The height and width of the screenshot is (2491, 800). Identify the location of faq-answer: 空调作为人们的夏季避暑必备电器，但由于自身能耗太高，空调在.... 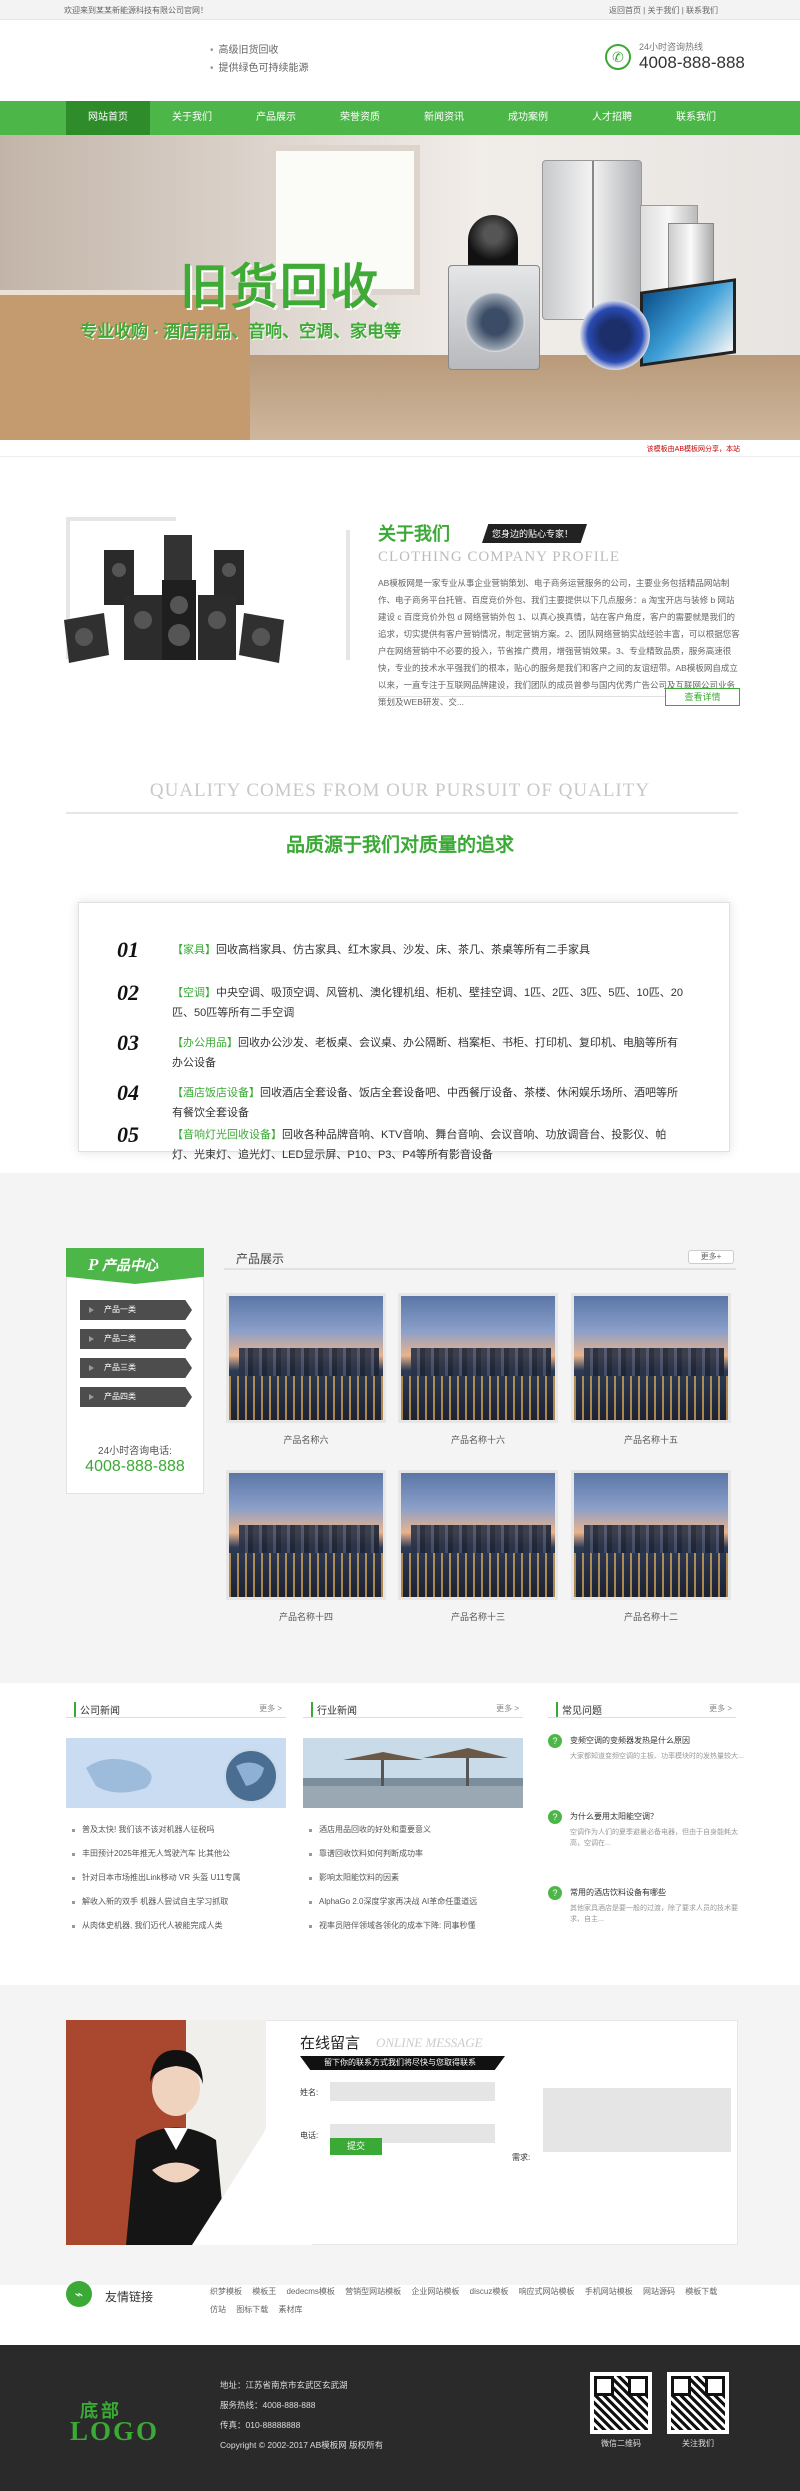
(654, 1838).